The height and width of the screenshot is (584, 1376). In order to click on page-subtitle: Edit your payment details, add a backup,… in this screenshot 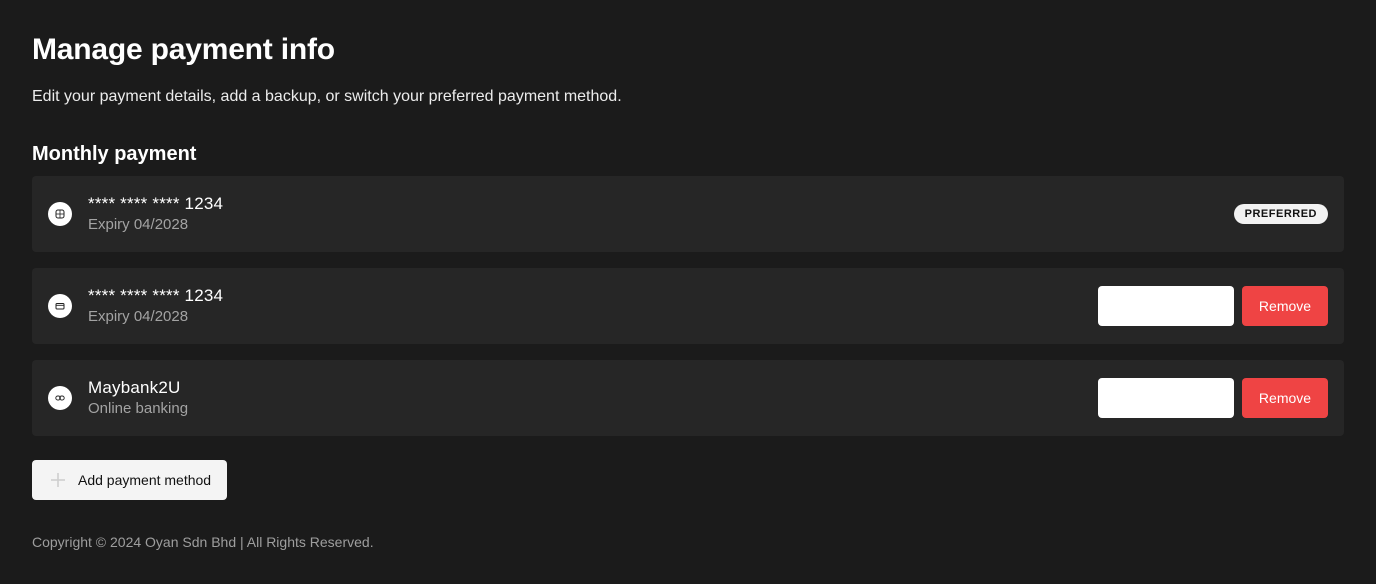, I will do `click(327, 96)`.